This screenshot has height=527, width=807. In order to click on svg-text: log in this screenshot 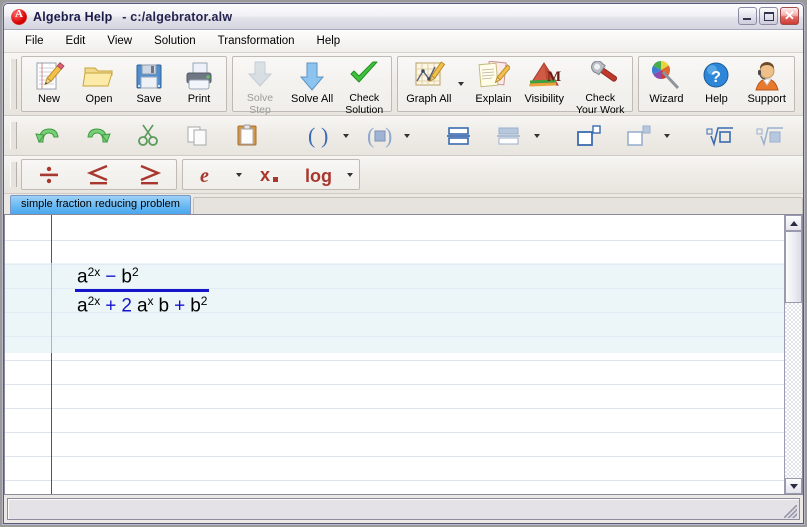, I will do `click(318, 176)`.